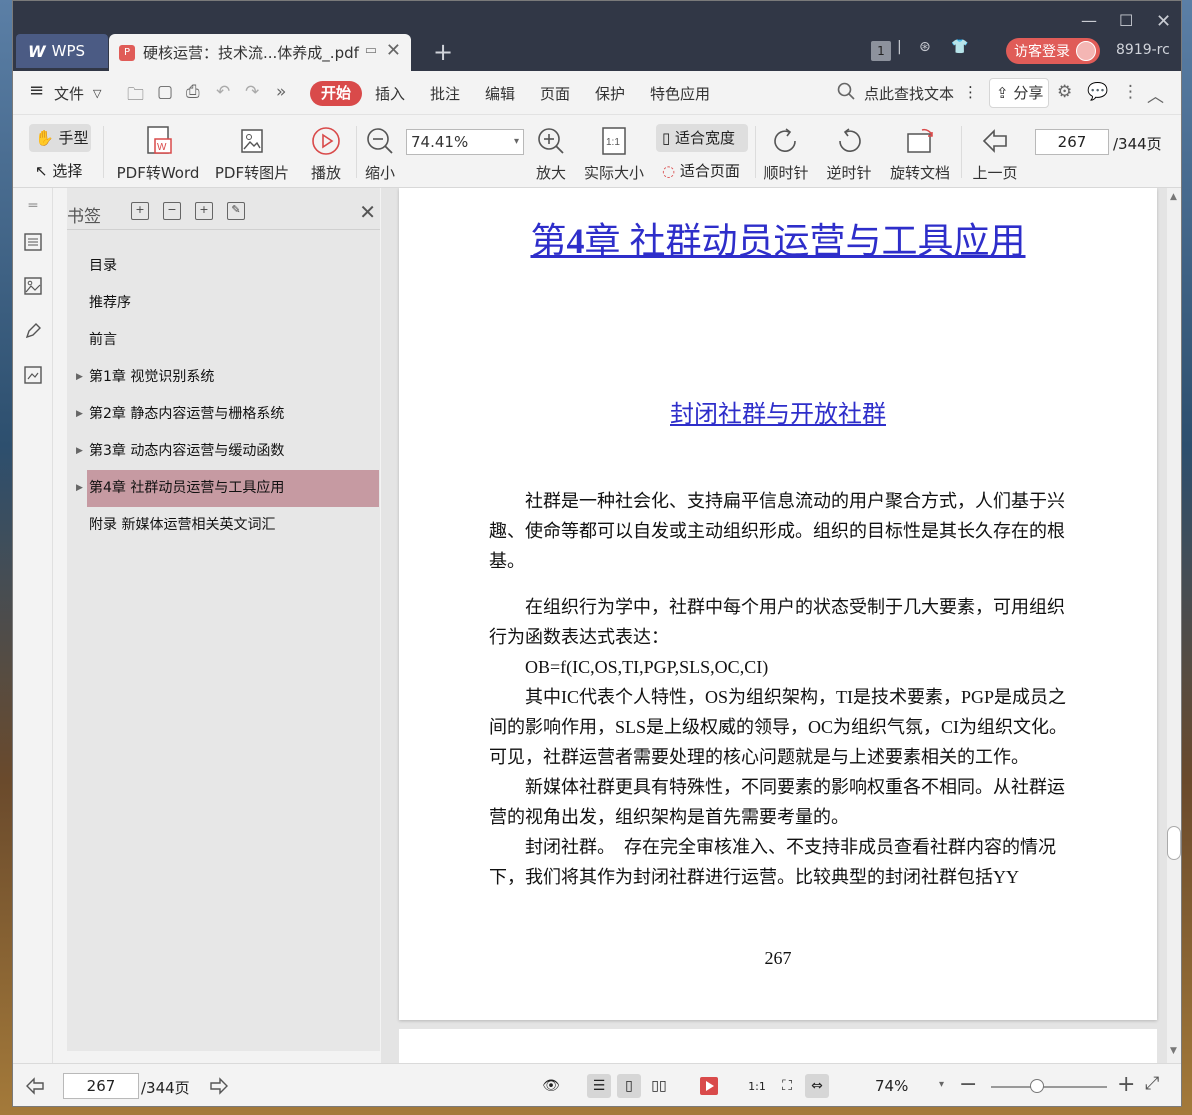 This screenshot has height=1115, width=1192. What do you see at coordinates (58, 170) in the screenshot?
I see `select-tool-button: ↖ 选择` at bounding box center [58, 170].